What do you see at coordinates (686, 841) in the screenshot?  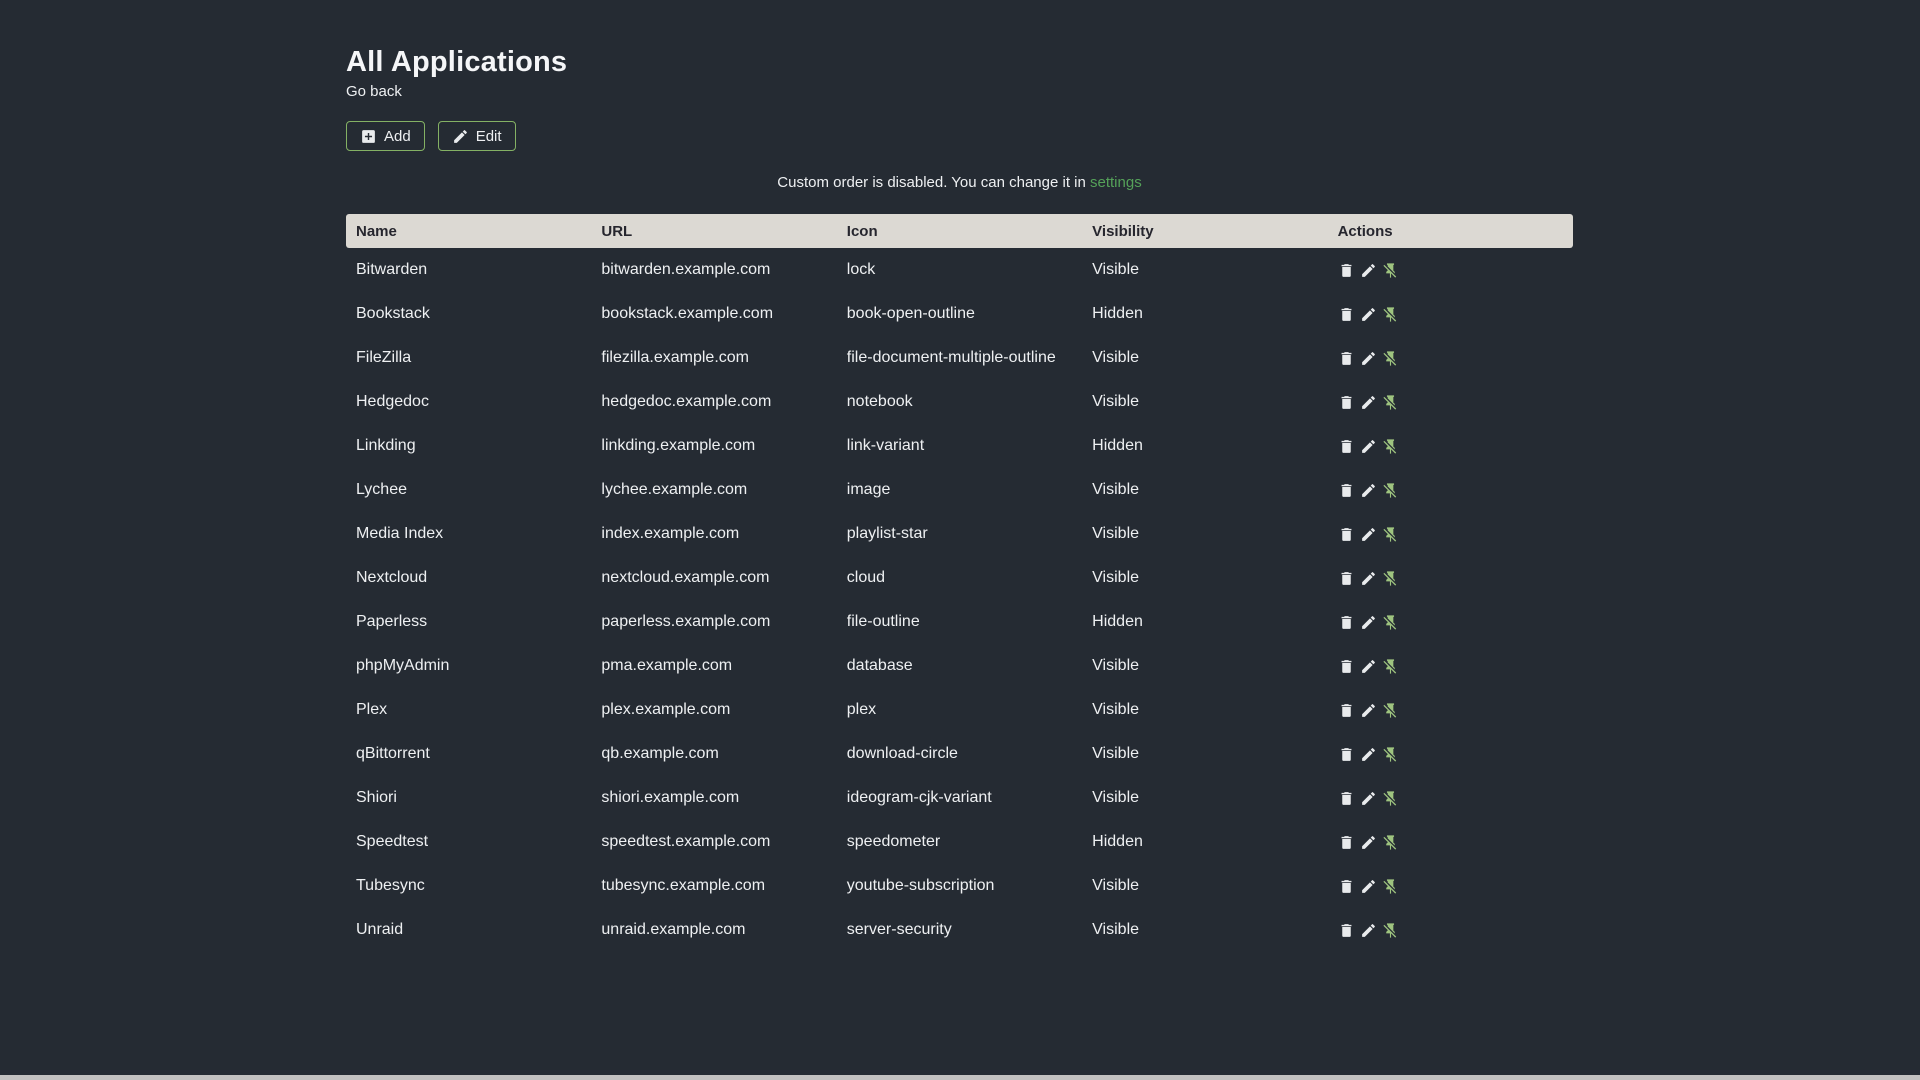 I see `app-url-cell: speedtest.example.com` at bounding box center [686, 841].